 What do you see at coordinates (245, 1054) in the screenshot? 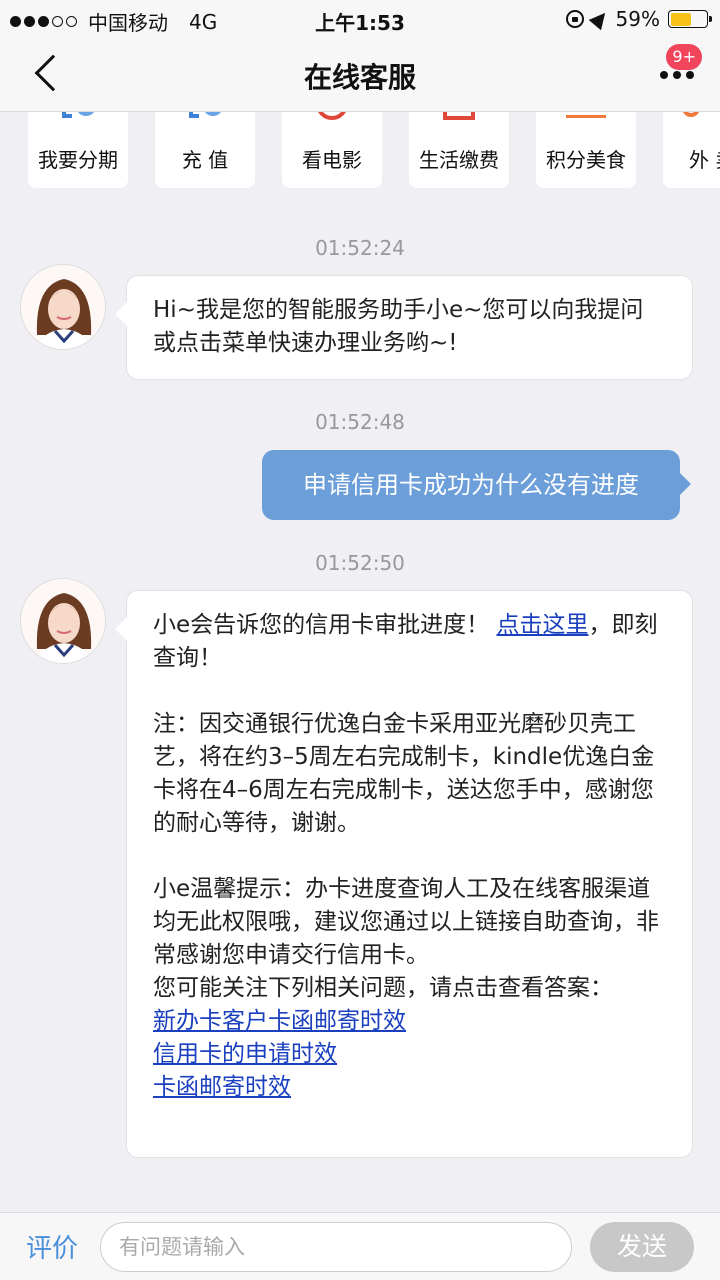
I see `related-question-link: 信用卡的申请时效` at bounding box center [245, 1054].